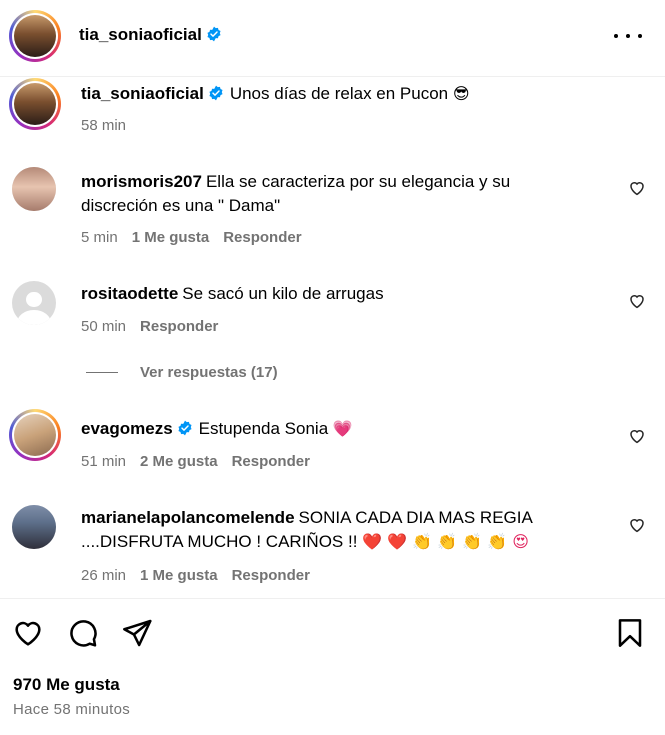 This screenshot has height=735, width=665. What do you see at coordinates (102, 372) in the screenshot?
I see `replies-divider-line` at bounding box center [102, 372].